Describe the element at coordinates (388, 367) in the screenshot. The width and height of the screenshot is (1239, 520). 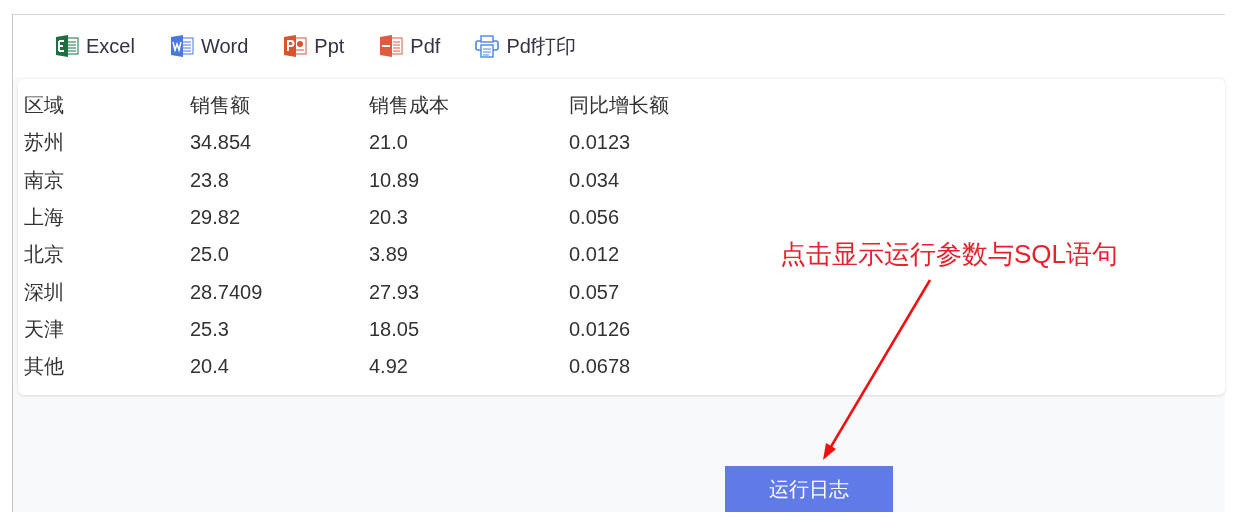
I see `table-cell: 4.92` at that location.